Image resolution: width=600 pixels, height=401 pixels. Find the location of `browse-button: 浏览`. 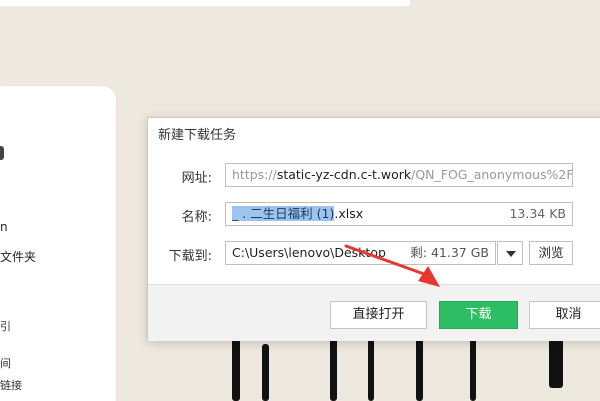

browse-button: 浏览 is located at coordinates (551, 253).